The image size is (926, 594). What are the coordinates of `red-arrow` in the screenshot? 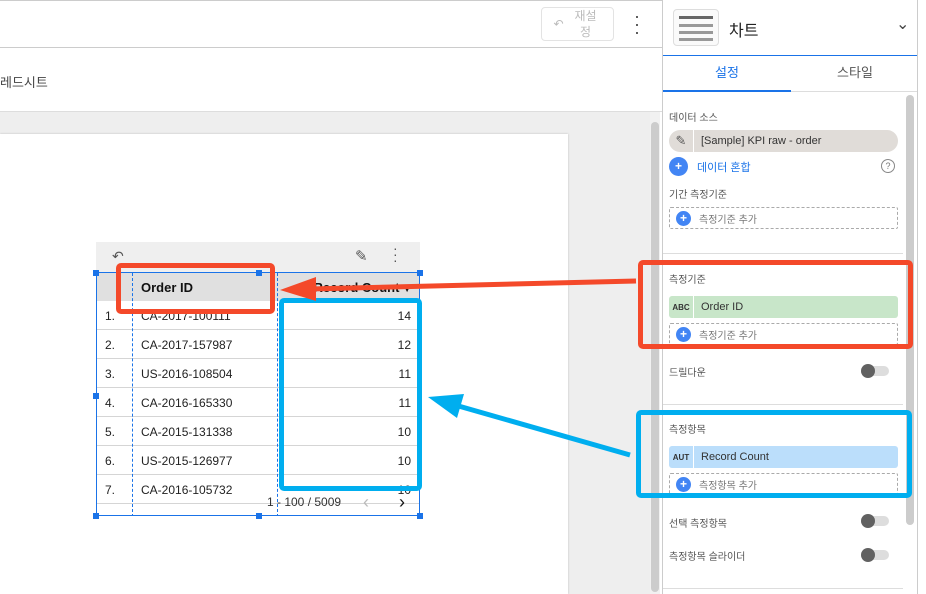 It's located at (458, 289).